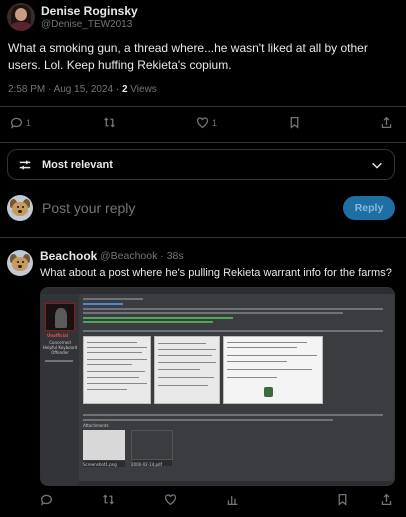 The image size is (406, 517). Describe the element at coordinates (21, 26) in the screenshot. I see `avatar-body` at that location.